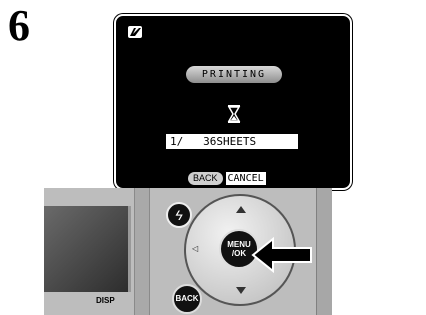 The height and width of the screenshot is (315, 426). Describe the element at coordinates (142, 251) in the screenshot. I see `camera-body-strip` at that location.